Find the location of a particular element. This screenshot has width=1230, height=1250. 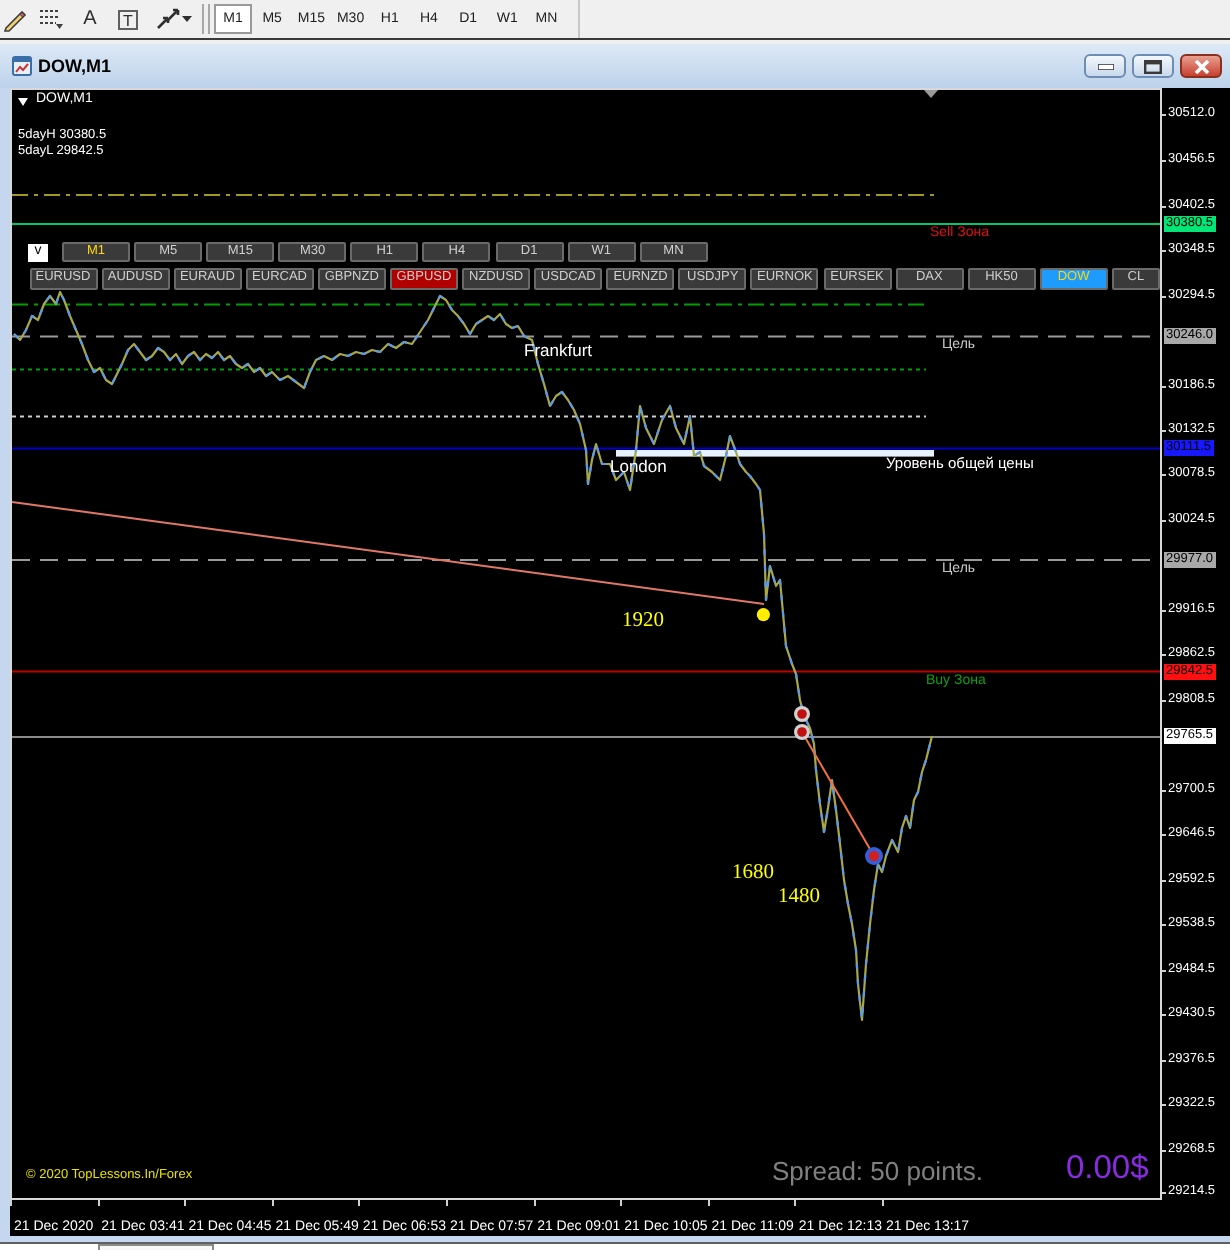

minimize-icon is located at coordinates (1105, 66).